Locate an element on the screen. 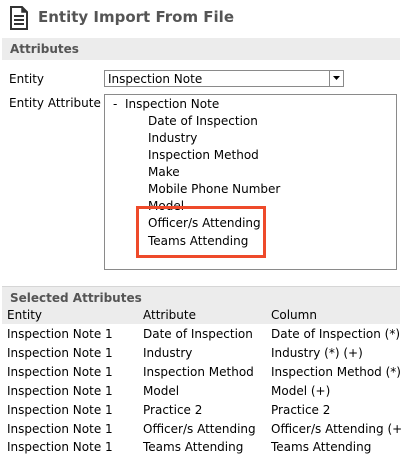 This screenshot has height=457, width=402. entity-label: Entity is located at coordinates (27, 79).